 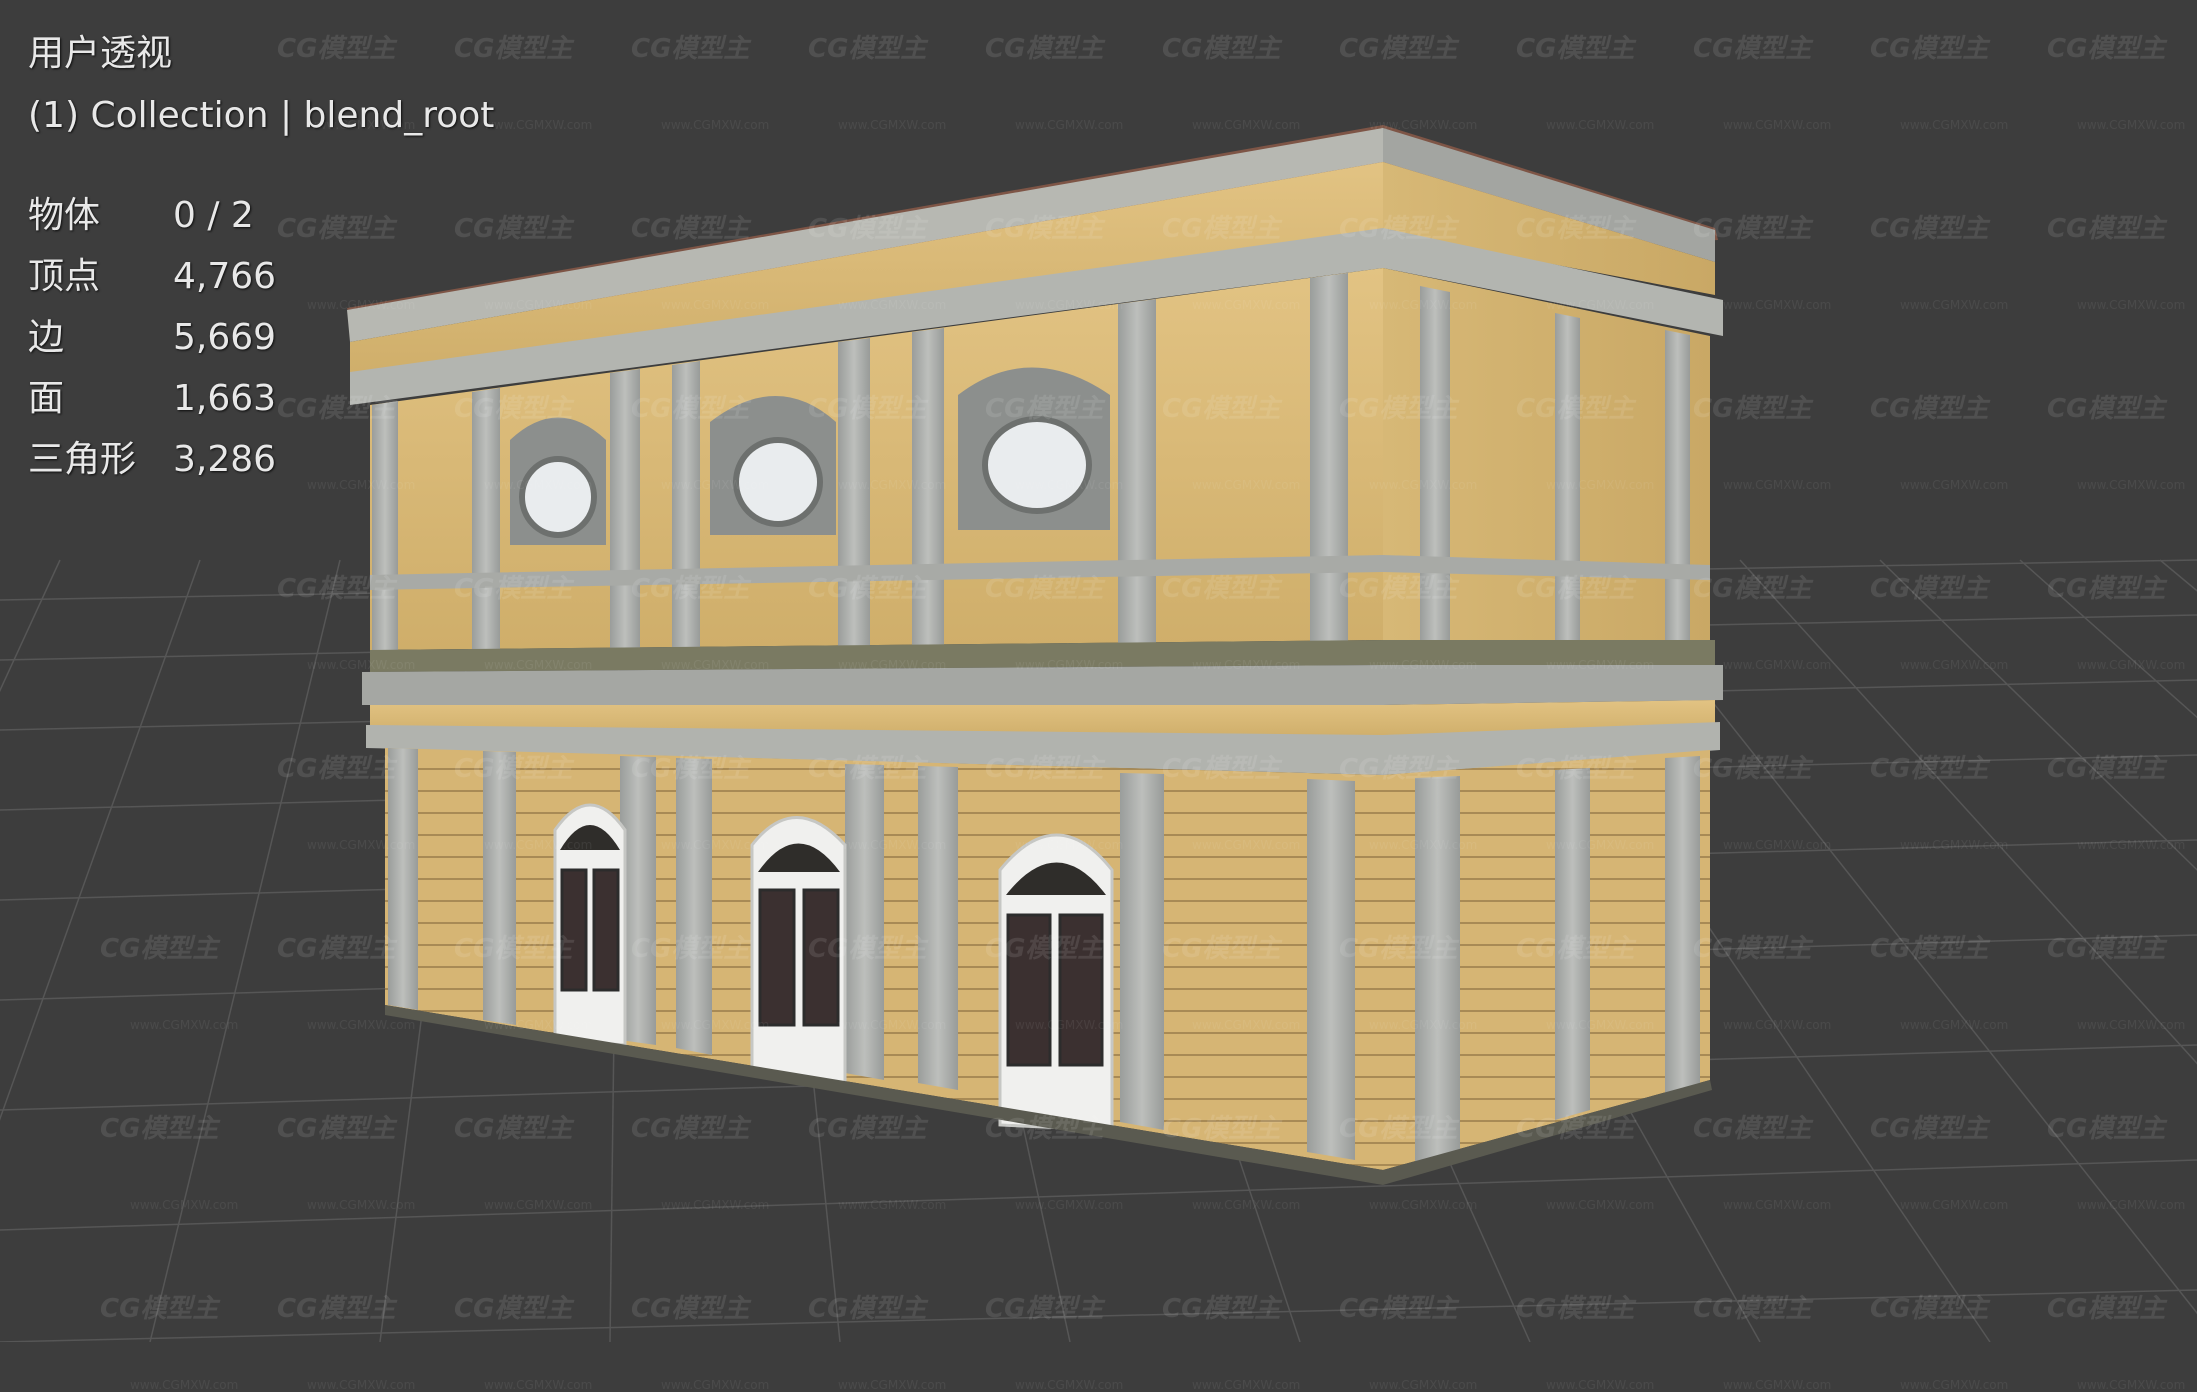 I want to click on stat-label: 面, so click(x=46, y=398).